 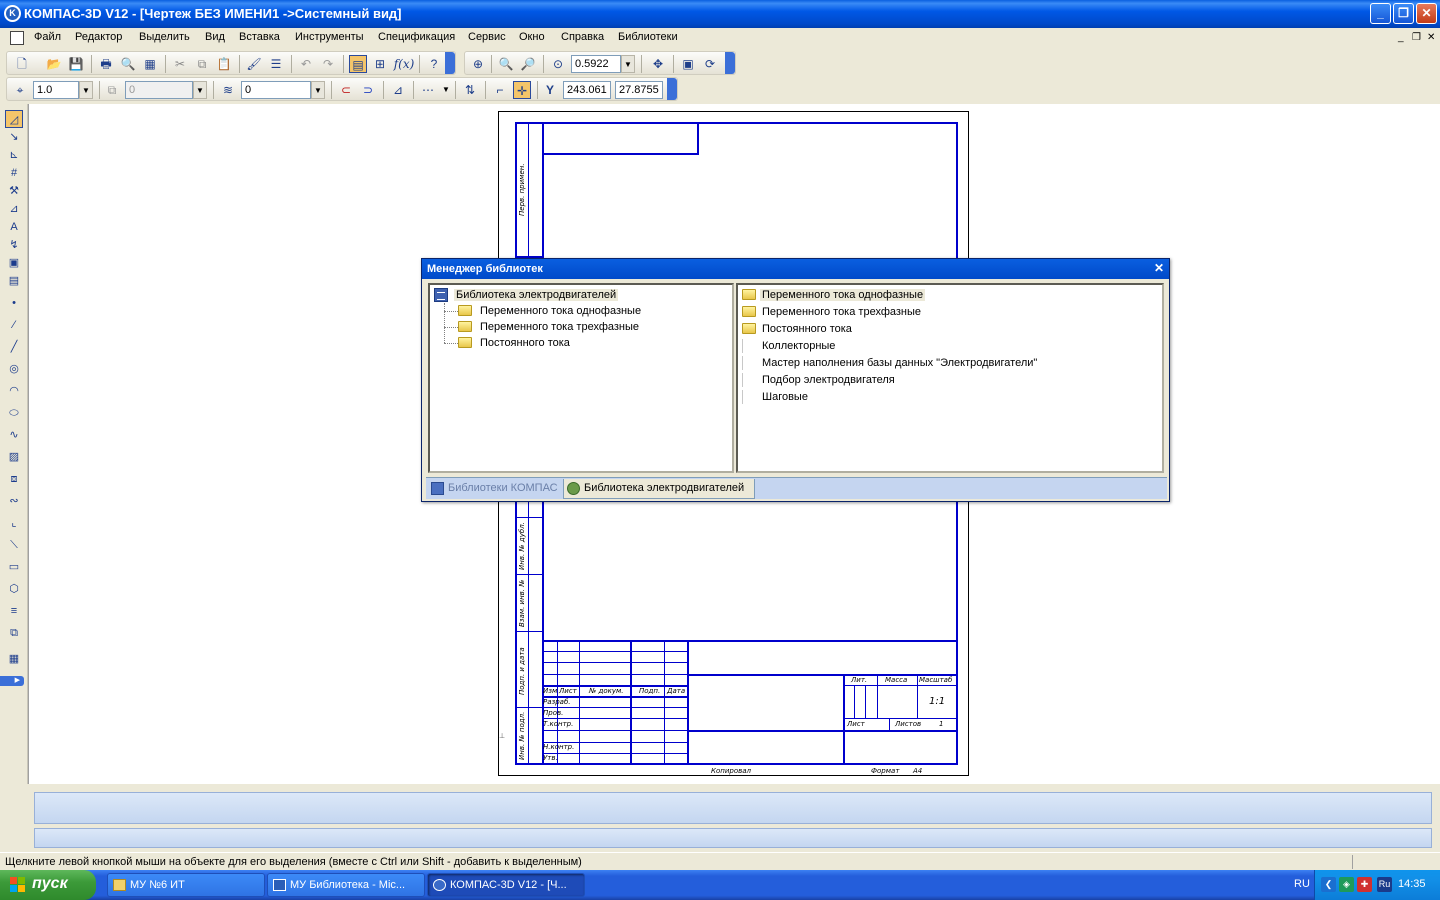 I want to click on start-button: пуск, so click(x=48, y=885).